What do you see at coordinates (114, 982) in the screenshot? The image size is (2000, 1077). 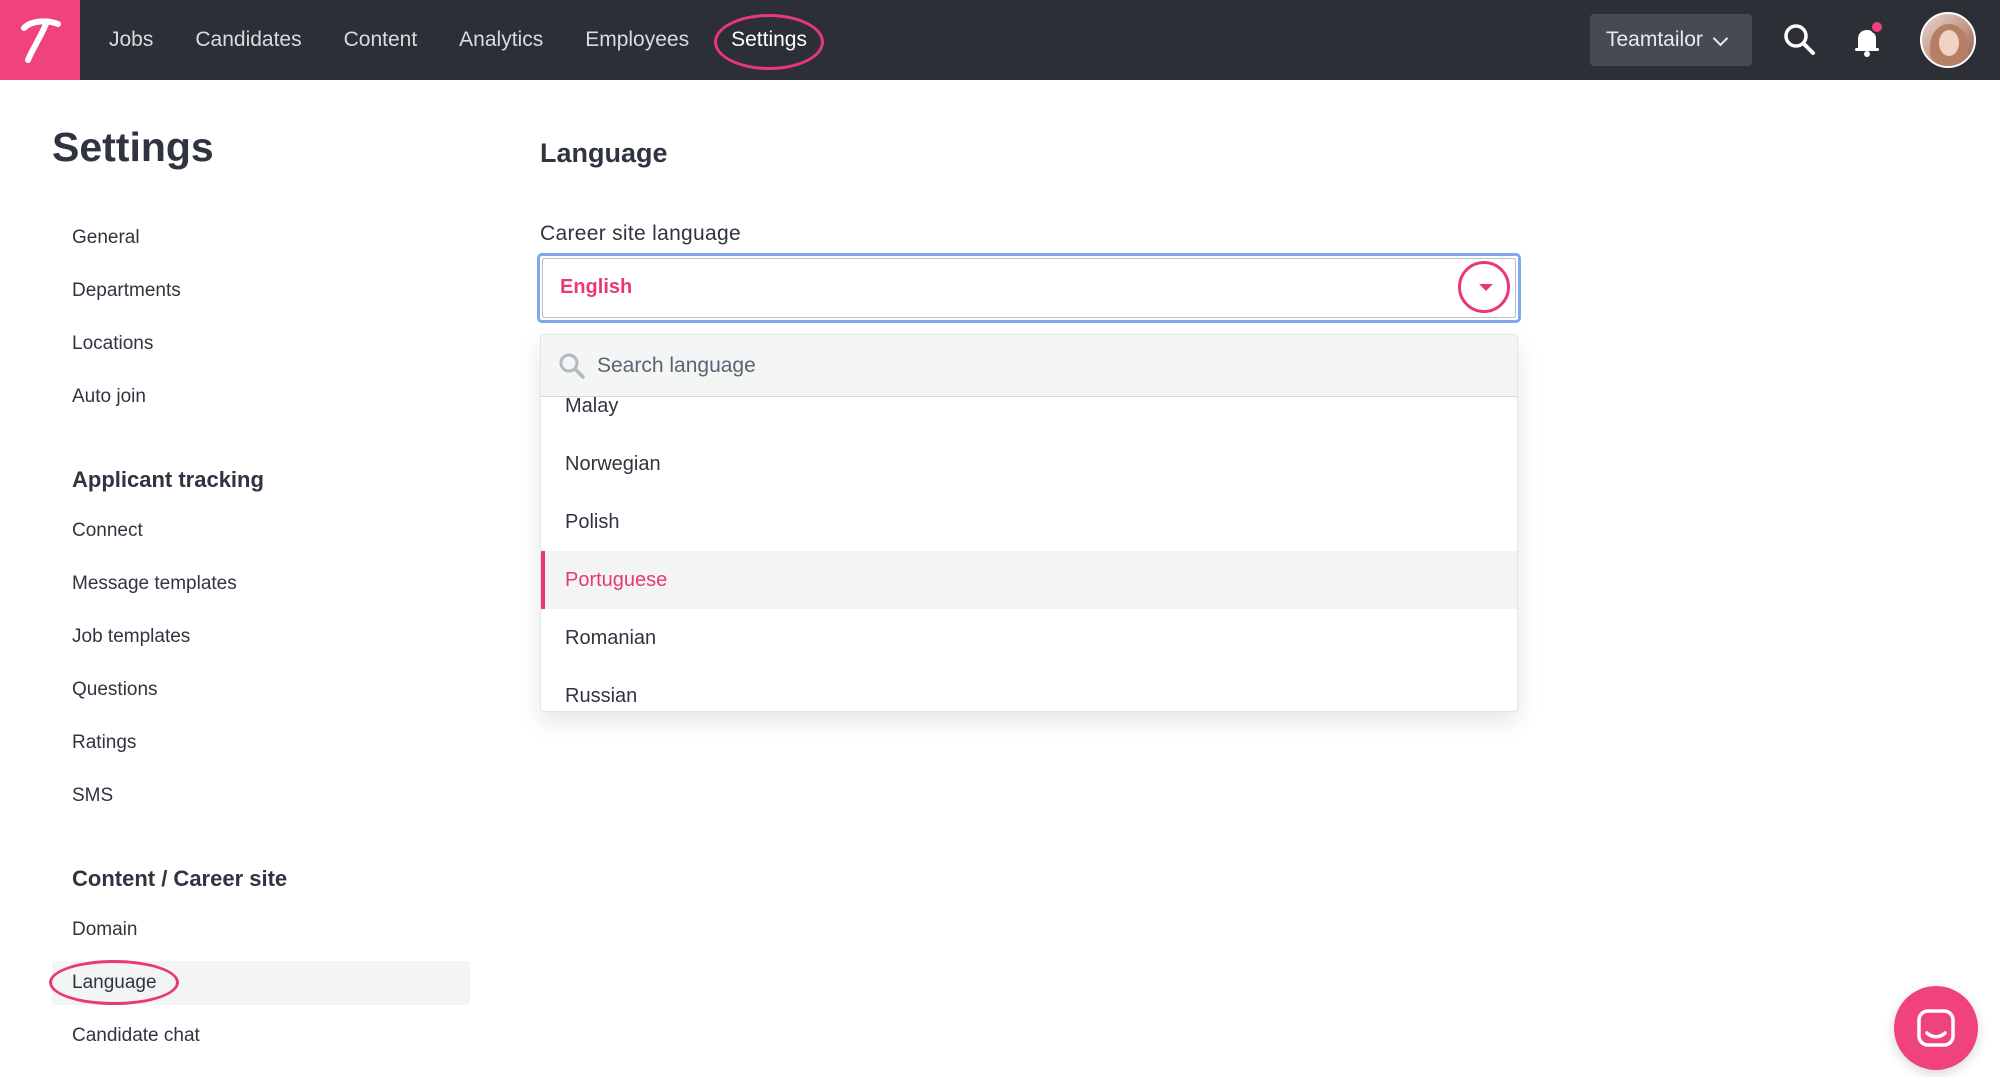 I see `sidebar-item-label: Language` at bounding box center [114, 982].